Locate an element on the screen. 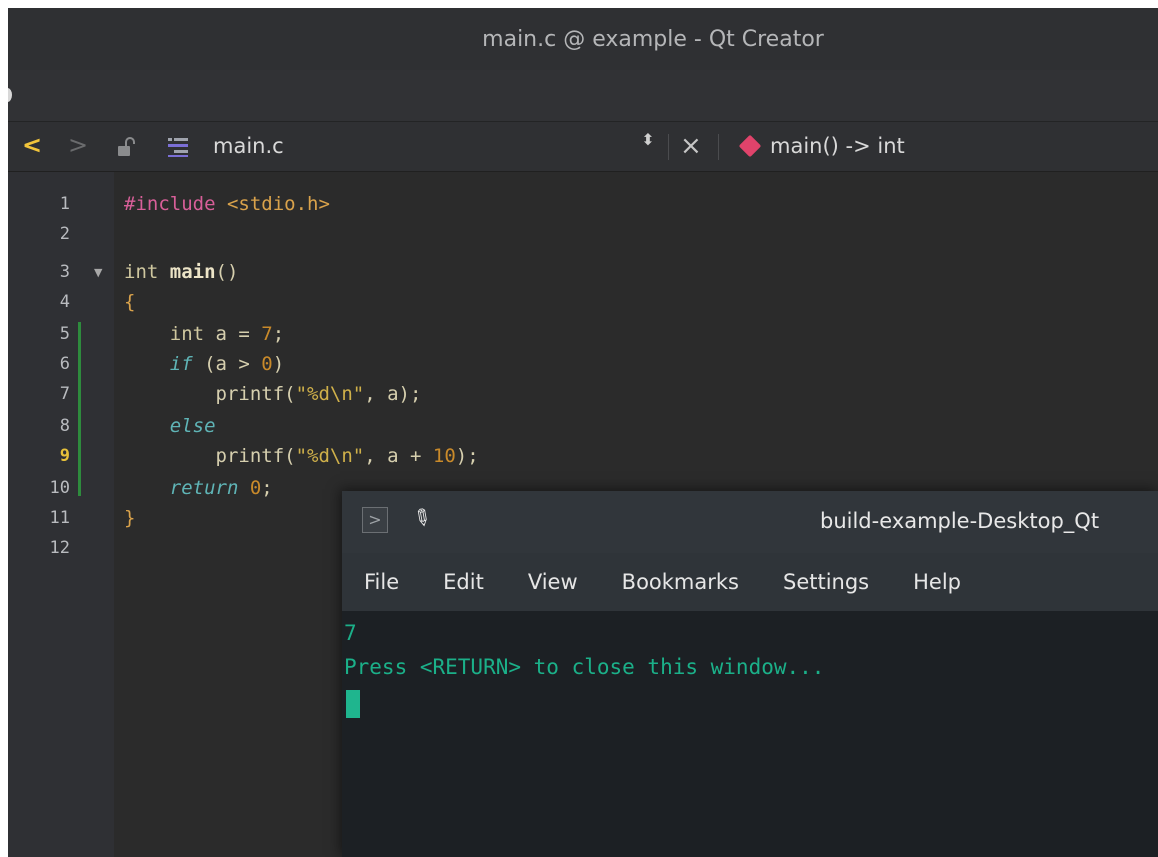 This screenshot has width=1158, height=857. code-text: { is located at coordinates (130, 302).